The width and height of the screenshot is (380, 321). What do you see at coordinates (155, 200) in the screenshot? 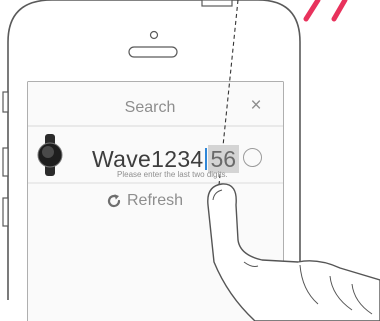
I see `refresh-label: Refresh` at bounding box center [155, 200].